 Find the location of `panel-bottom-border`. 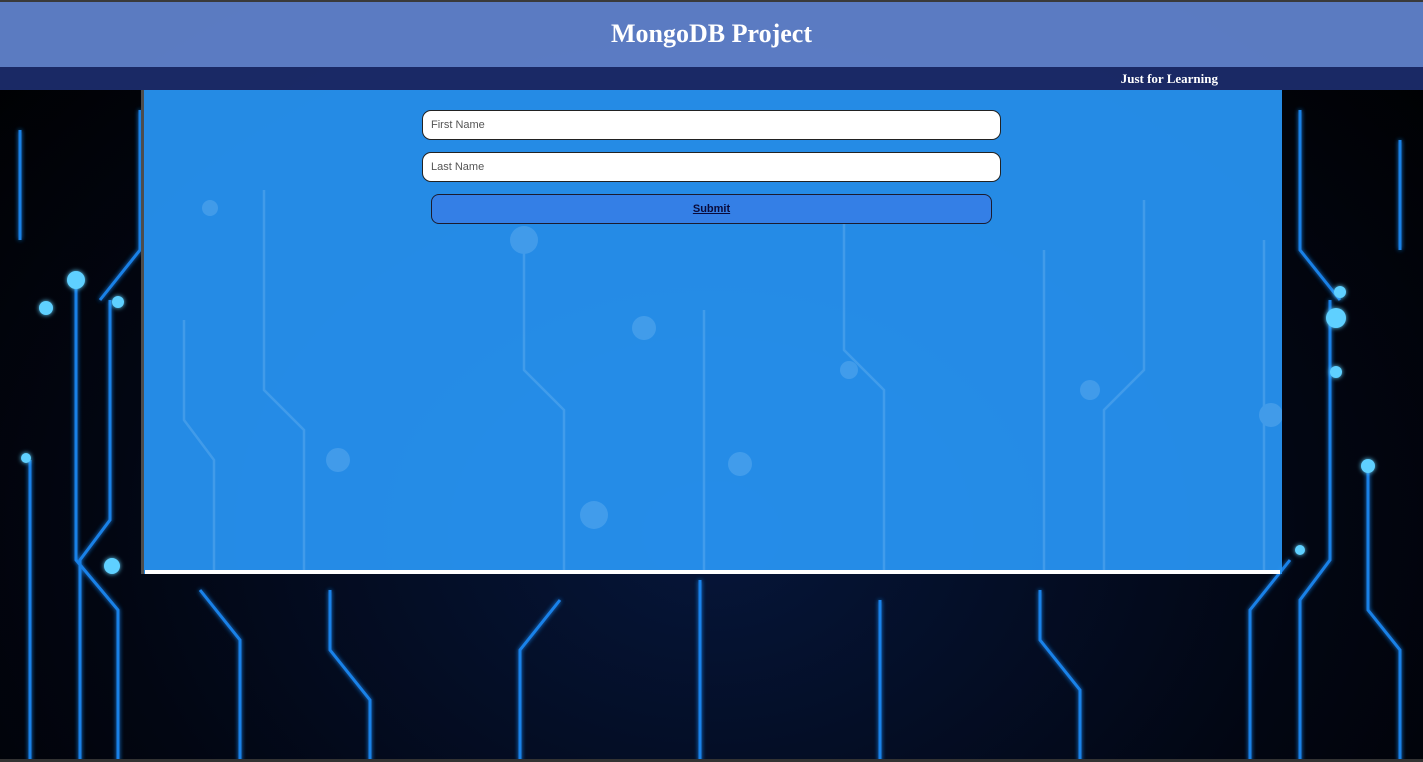

panel-bottom-border is located at coordinates (712, 572).